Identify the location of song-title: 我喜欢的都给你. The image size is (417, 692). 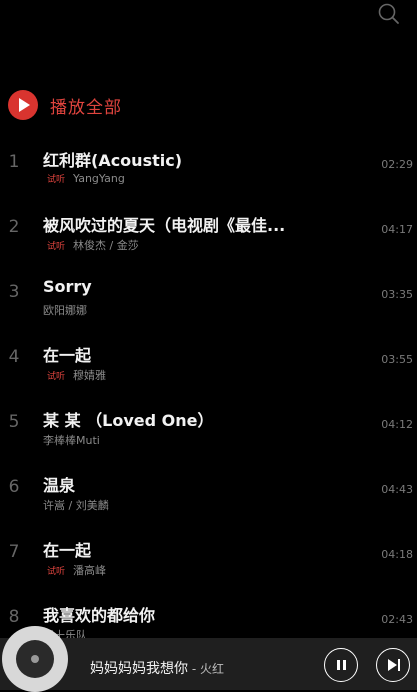
(99, 615).